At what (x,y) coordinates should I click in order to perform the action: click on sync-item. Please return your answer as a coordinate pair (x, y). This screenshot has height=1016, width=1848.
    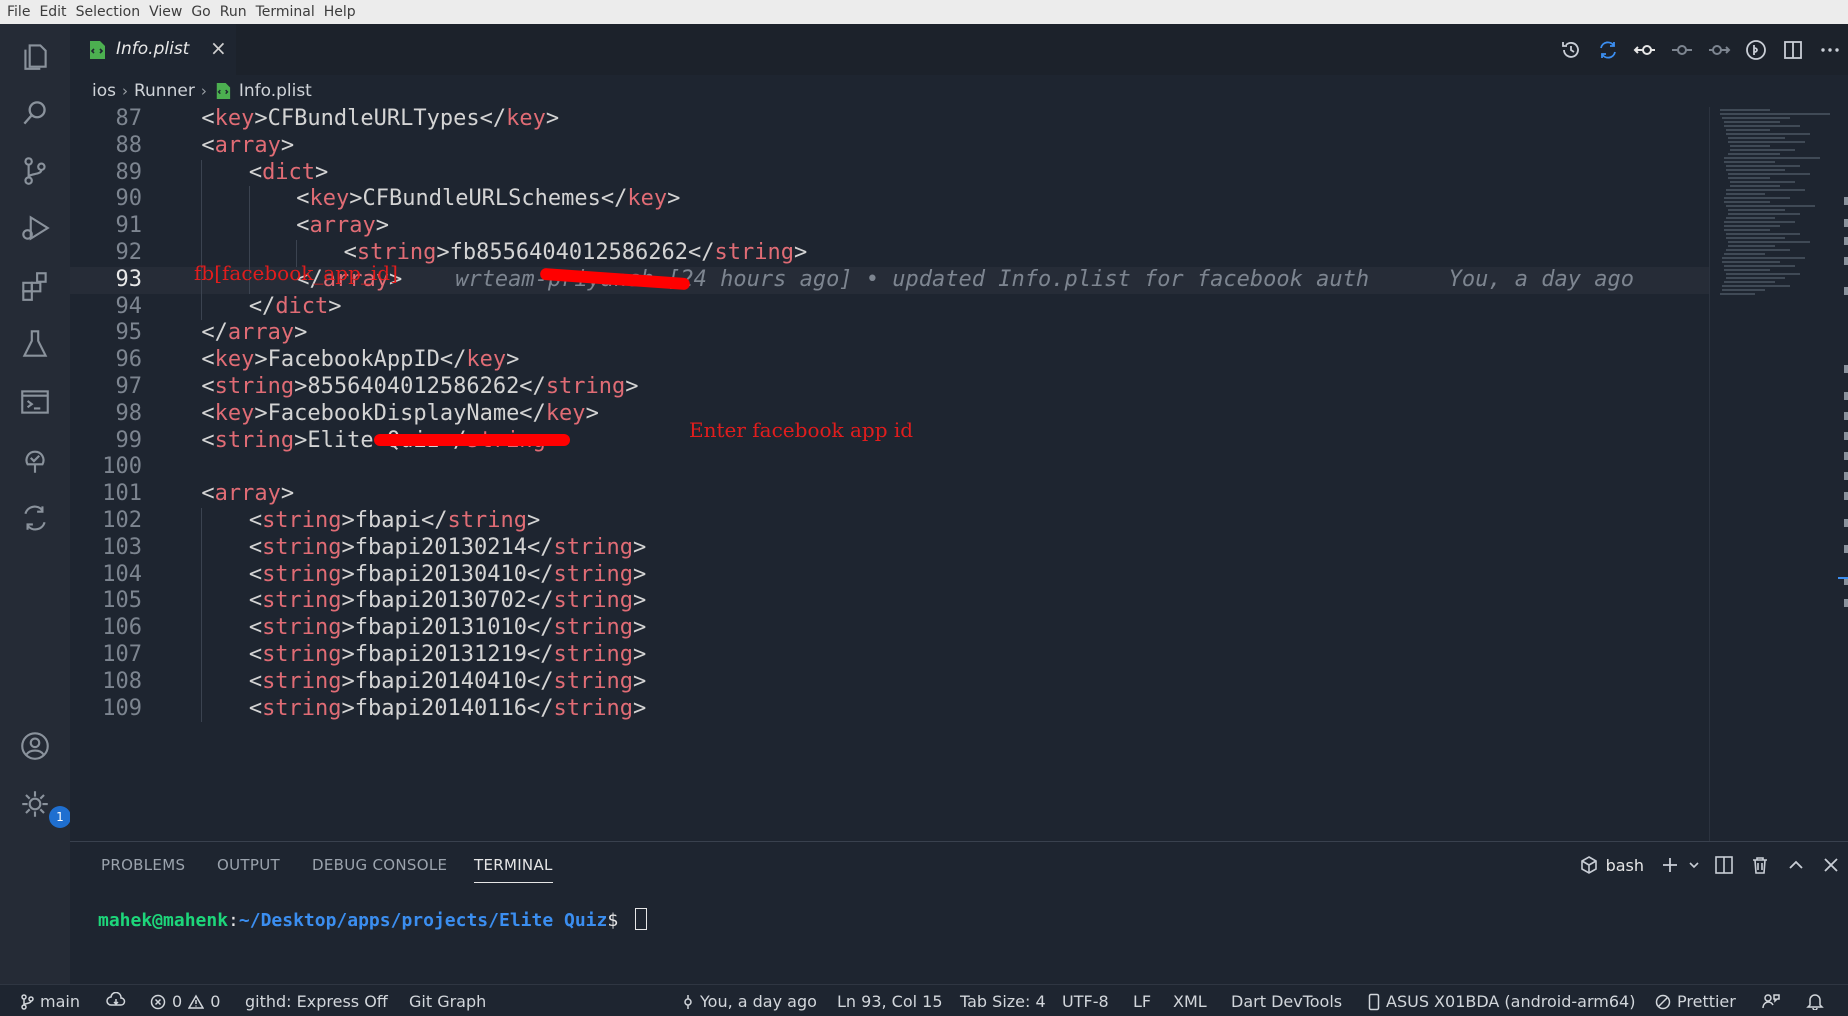
    Looking at the image, I should click on (119, 1000).